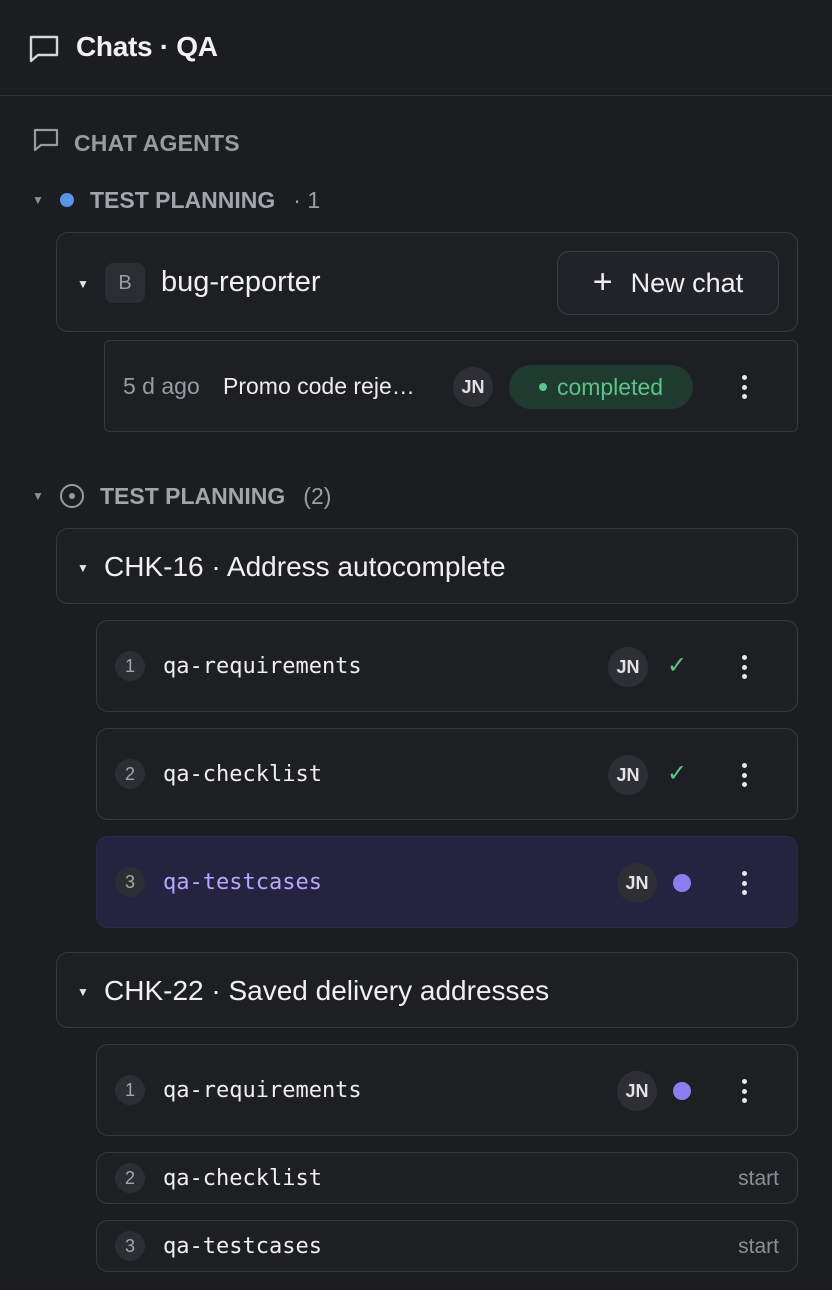 Image resolution: width=832 pixels, height=1290 pixels. Describe the element at coordinates (241, 282) in the screenshot. I see `agent-name: bug-reporter` at that location.